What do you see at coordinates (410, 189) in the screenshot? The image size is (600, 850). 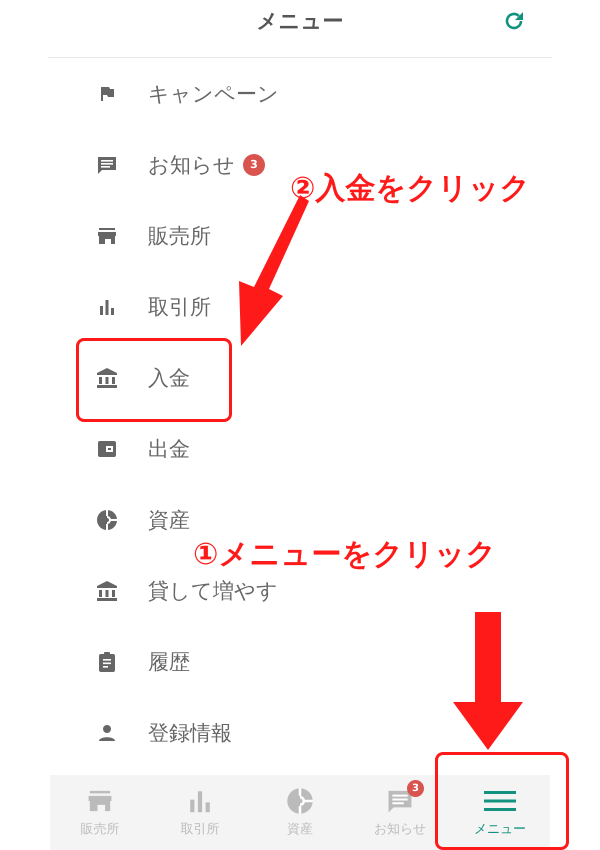 I see `callout-text: ②入金をクリック` at bounding box center [410, 189].